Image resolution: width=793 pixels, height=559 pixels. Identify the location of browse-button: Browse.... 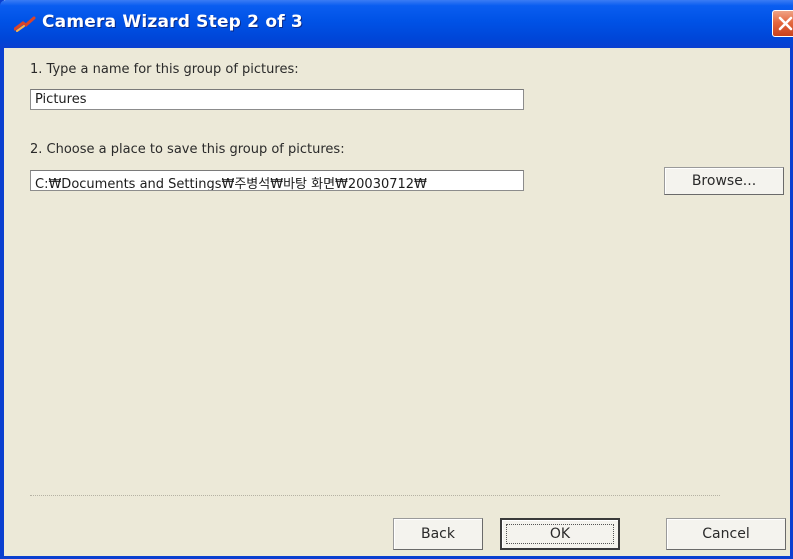
(724, 181).